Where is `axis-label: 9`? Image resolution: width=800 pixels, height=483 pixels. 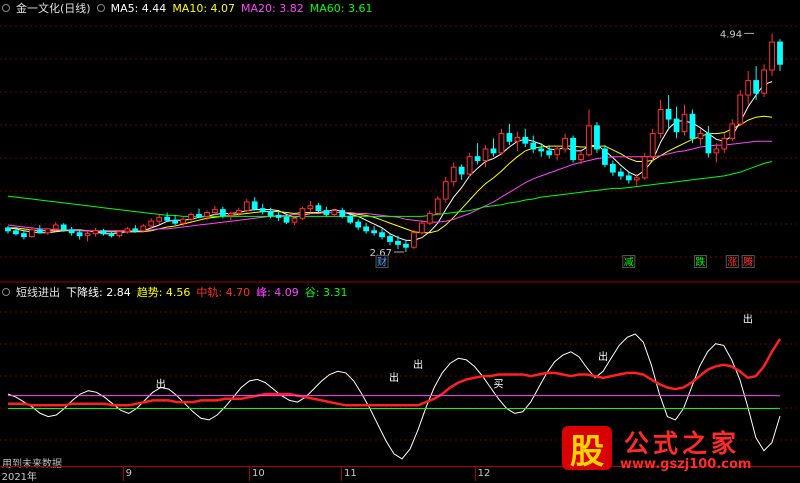
axis-label: 9 is located at coordinates (129, 473).